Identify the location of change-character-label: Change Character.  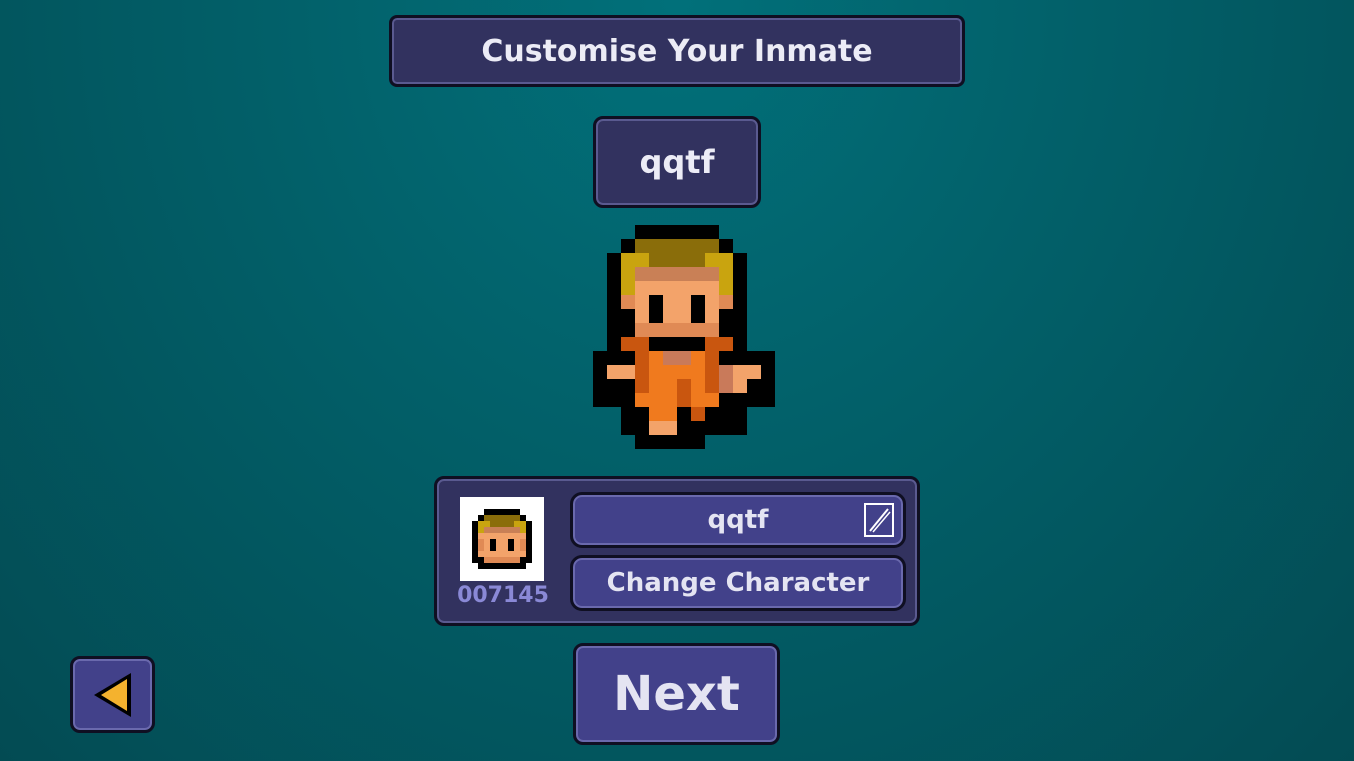
(738, 583).